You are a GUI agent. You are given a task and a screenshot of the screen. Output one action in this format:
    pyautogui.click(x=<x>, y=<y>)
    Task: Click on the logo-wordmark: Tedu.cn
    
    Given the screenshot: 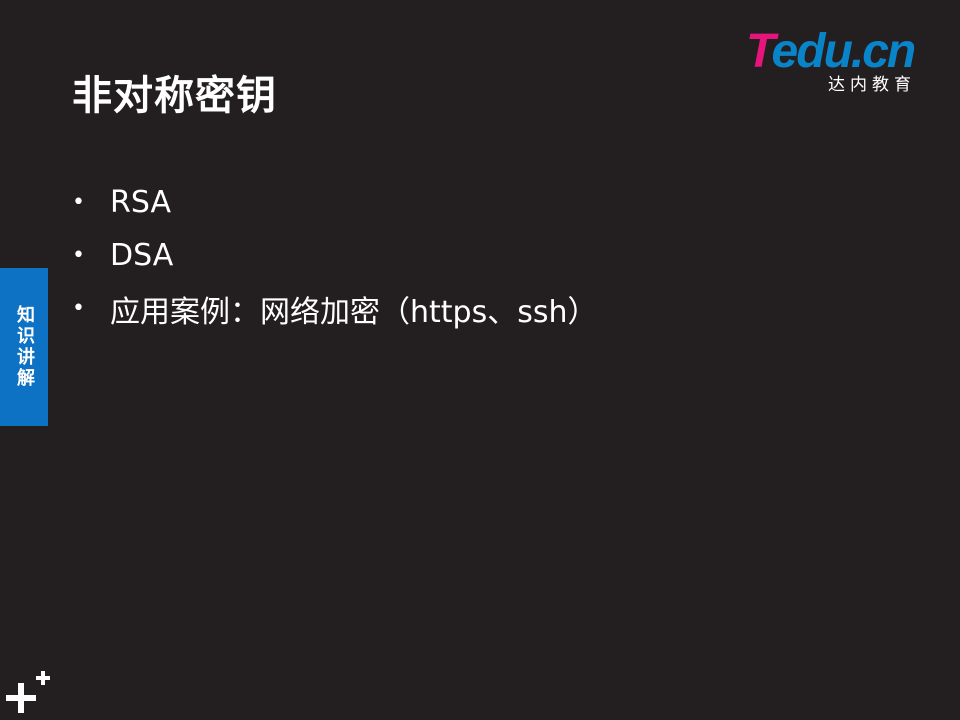 What is the action you would take?
    pyautogui.click(x=831, y=51)
    